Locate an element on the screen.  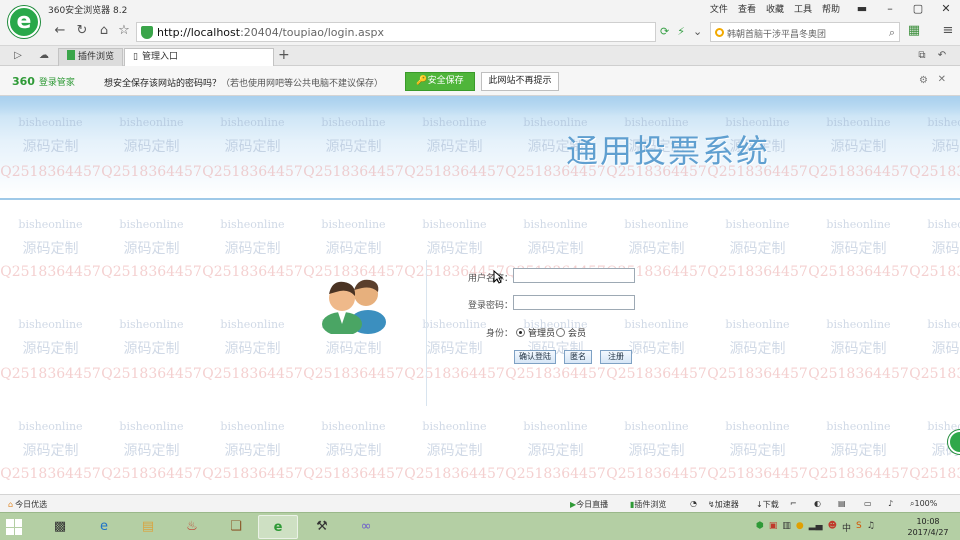
tray-speaker-icon: ♫ is located at coordinates (871, 527).